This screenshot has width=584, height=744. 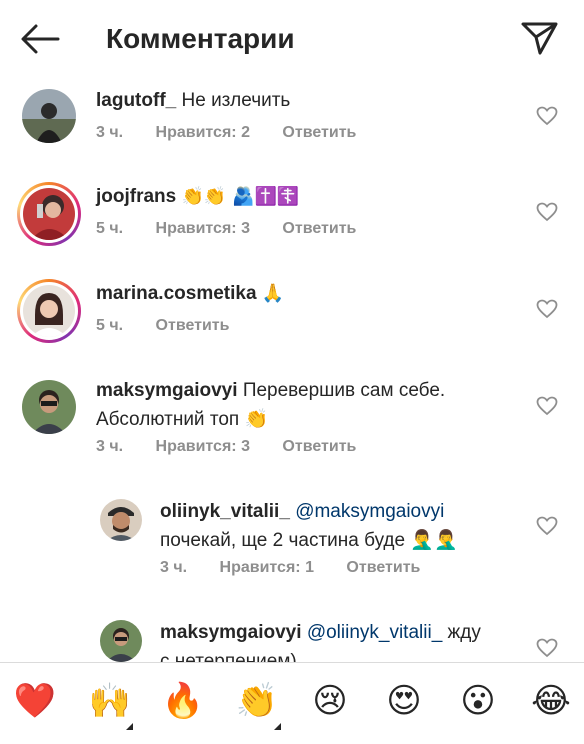 What do you see at coordinates (478, 701) in the screenshot?
I see `emoji-surprised-face: 😮` at bounding box center [478, 701].